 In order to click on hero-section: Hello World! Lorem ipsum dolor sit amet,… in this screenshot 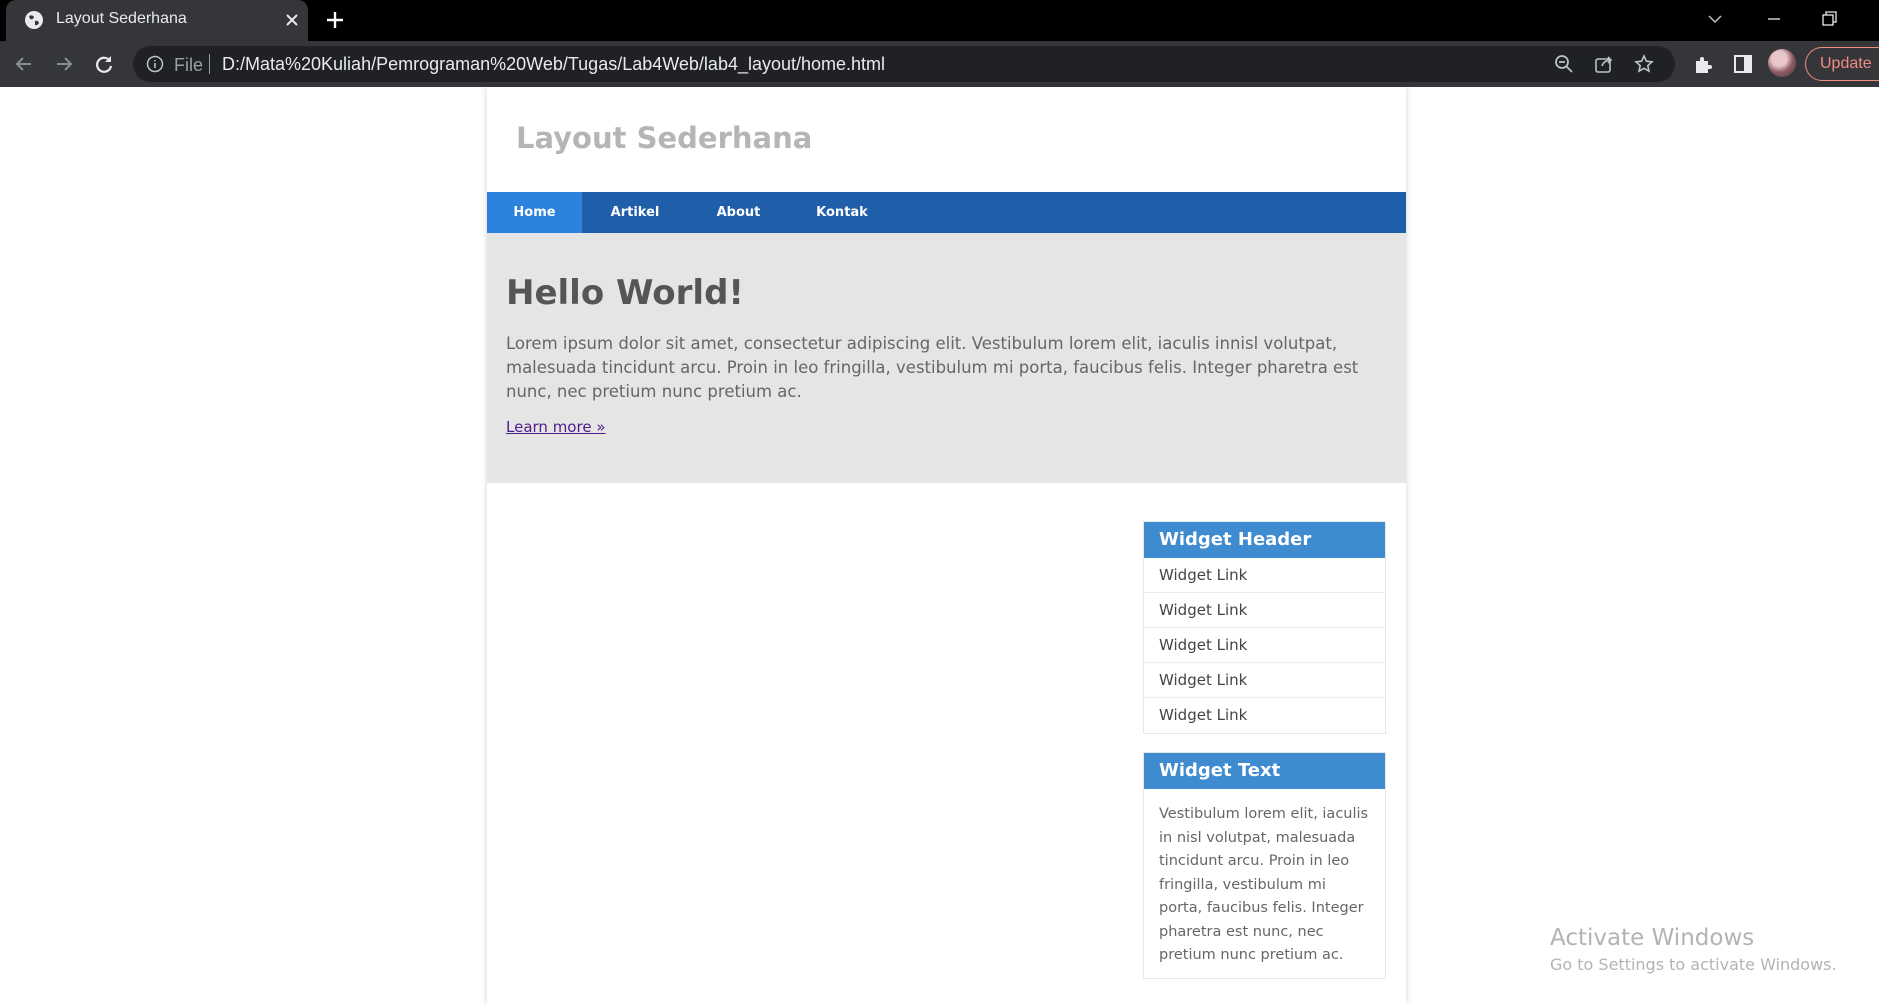, I will do `click(946, 358)`.